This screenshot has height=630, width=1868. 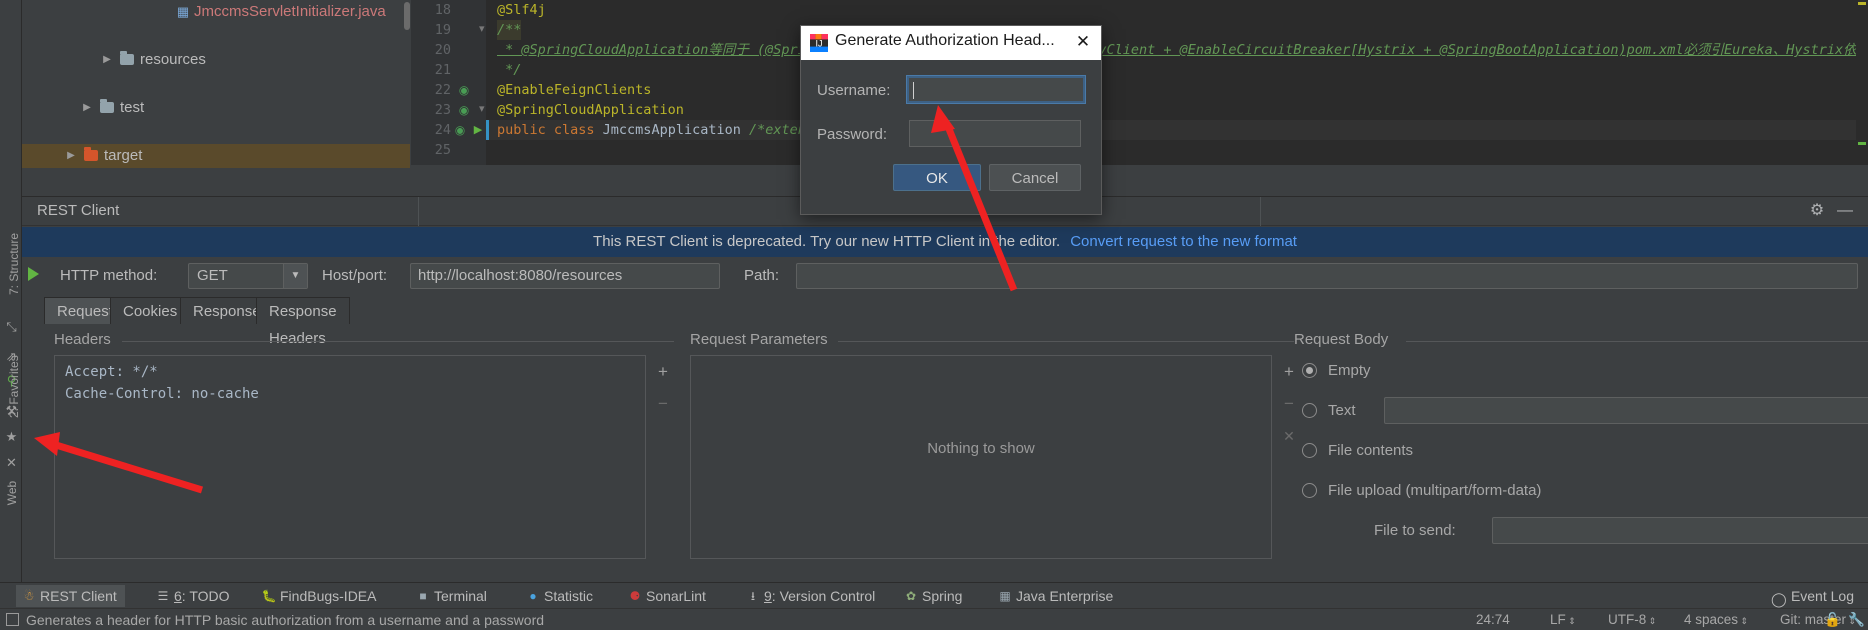 What do you see at coordinates (442, 130) in the screenshot?
I see `line-number: 24` at bounding box center [442, 130].